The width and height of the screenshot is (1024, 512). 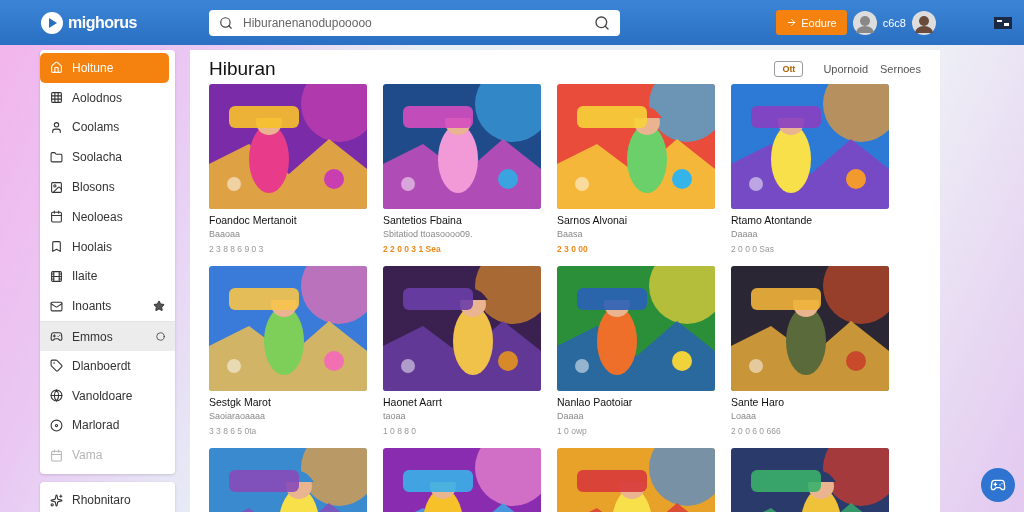 I want to click on help-button, so click(x=998, y=485).